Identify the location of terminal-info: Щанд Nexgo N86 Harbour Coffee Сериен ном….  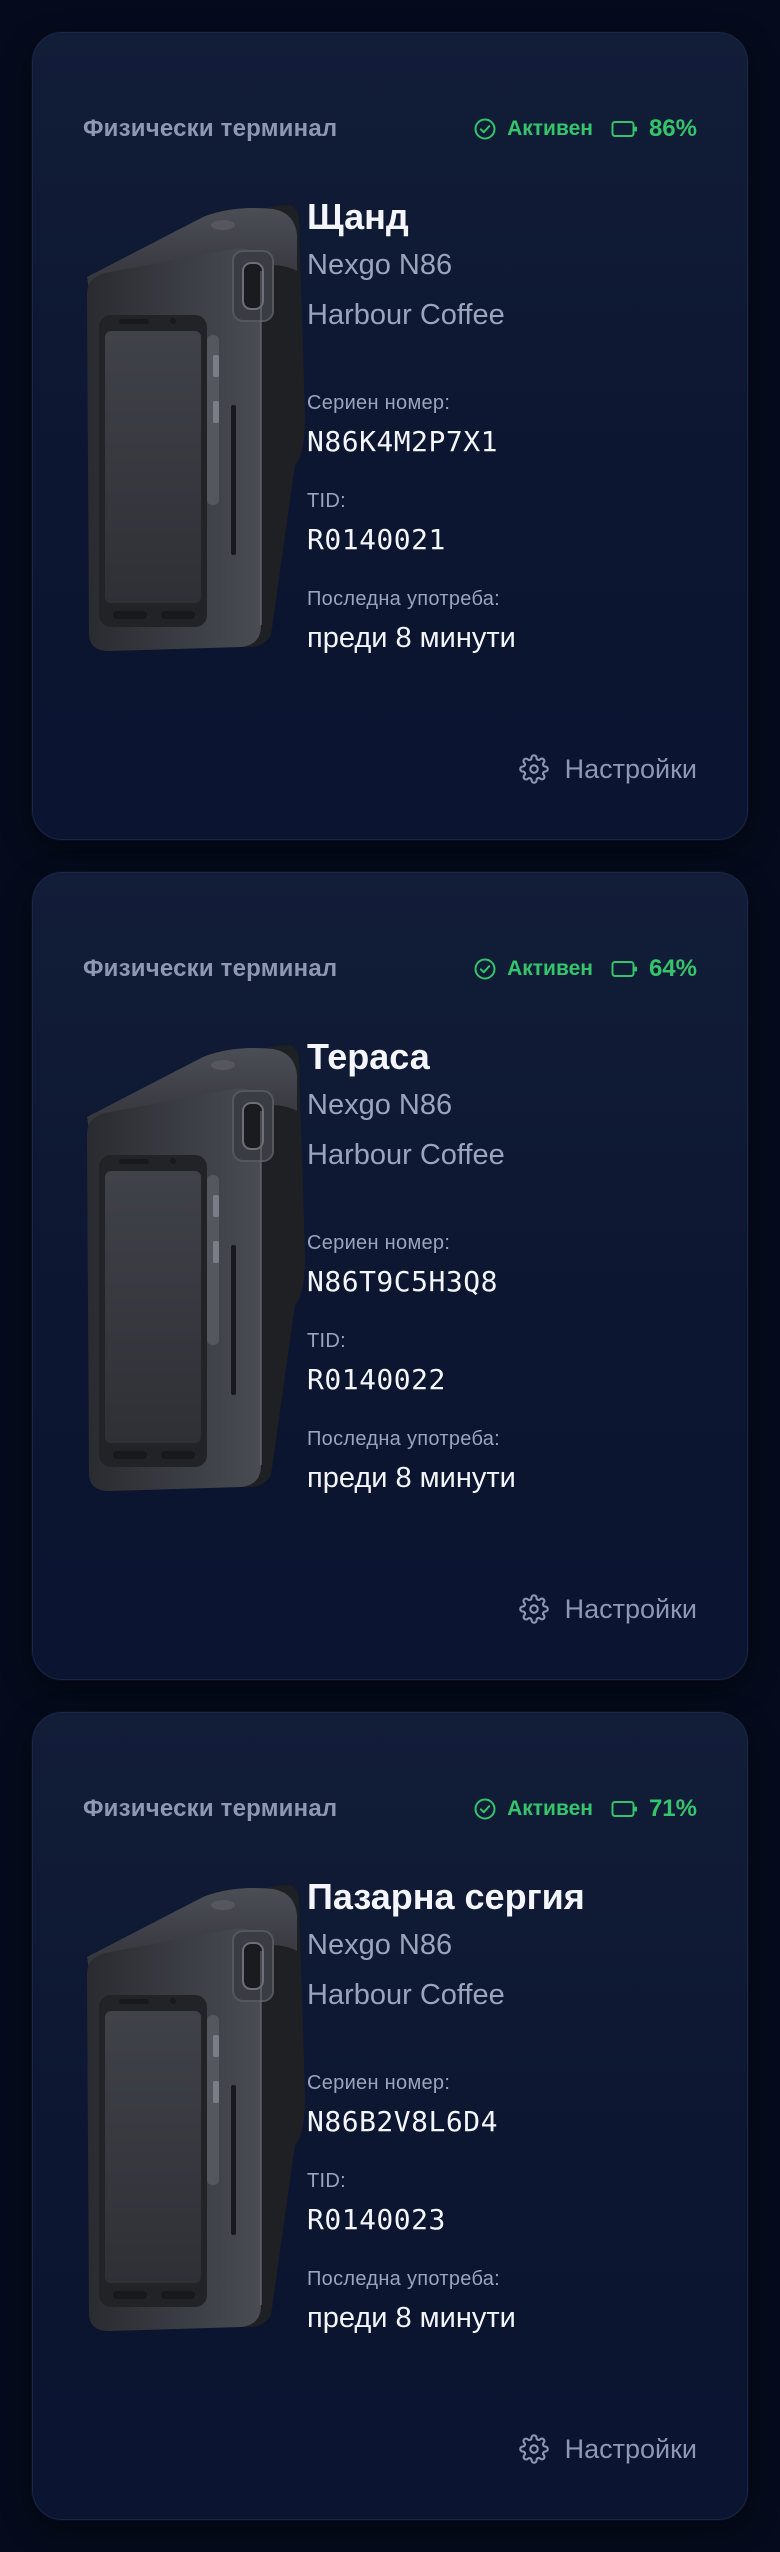
(502, 425).